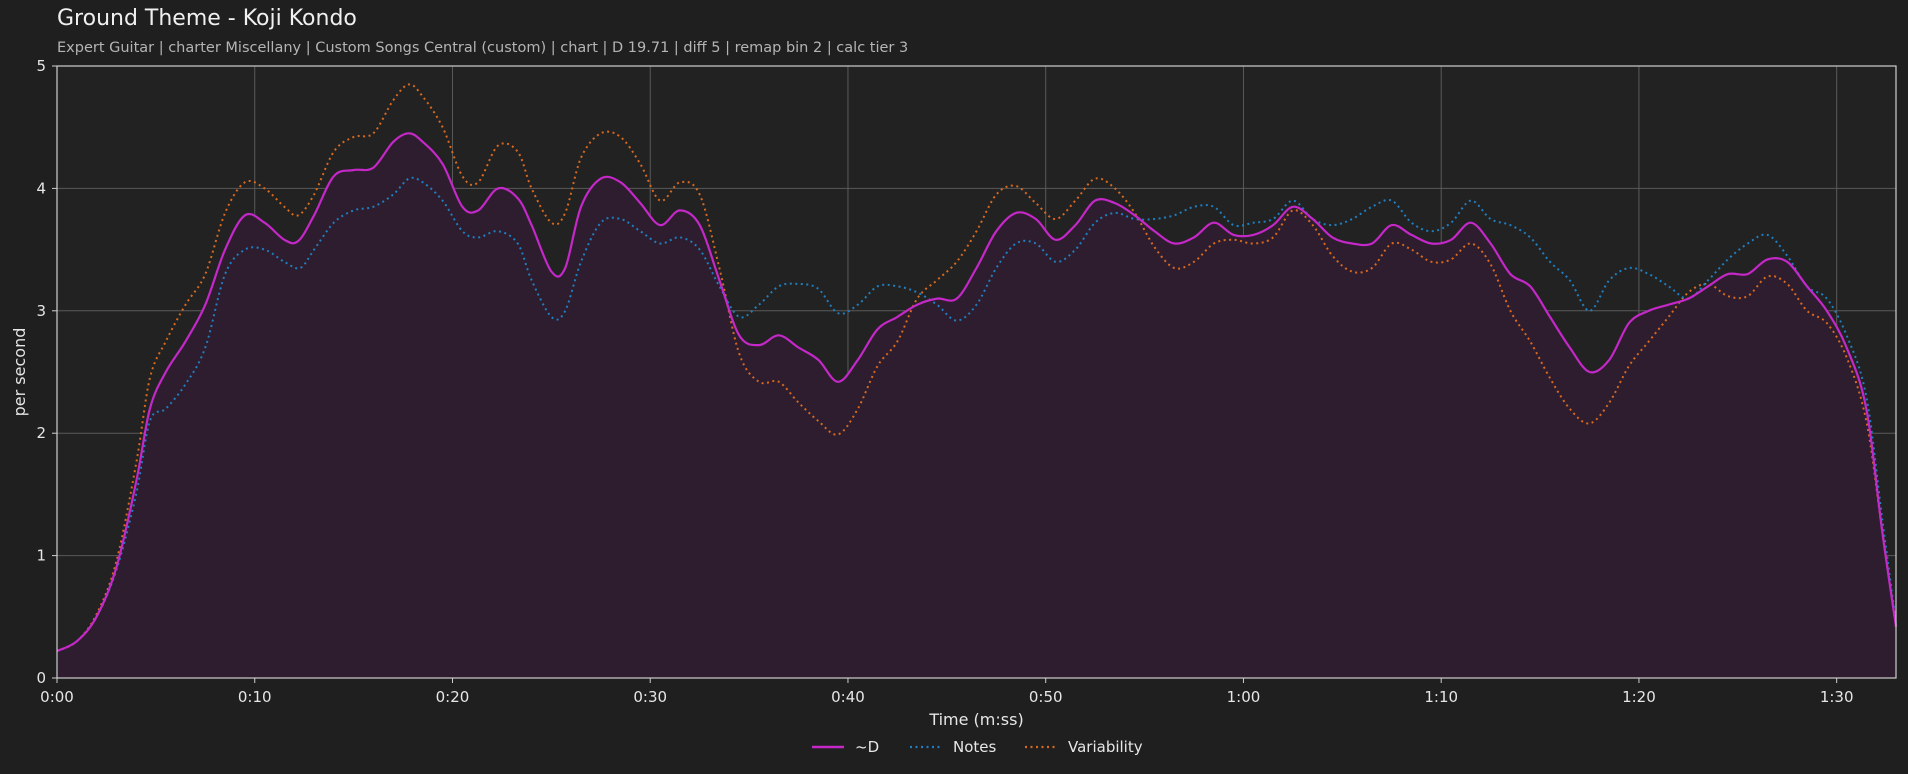  Describe the element at coordinates (867, 747) in the screenshot. I see `legend-label: ~D` at that location.